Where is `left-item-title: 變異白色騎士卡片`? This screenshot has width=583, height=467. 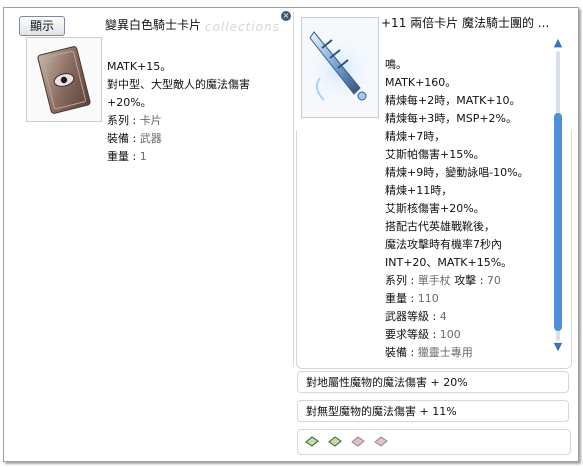
left-item-title: 變異白色騎士卡片 is located at coordinates (153, 25).